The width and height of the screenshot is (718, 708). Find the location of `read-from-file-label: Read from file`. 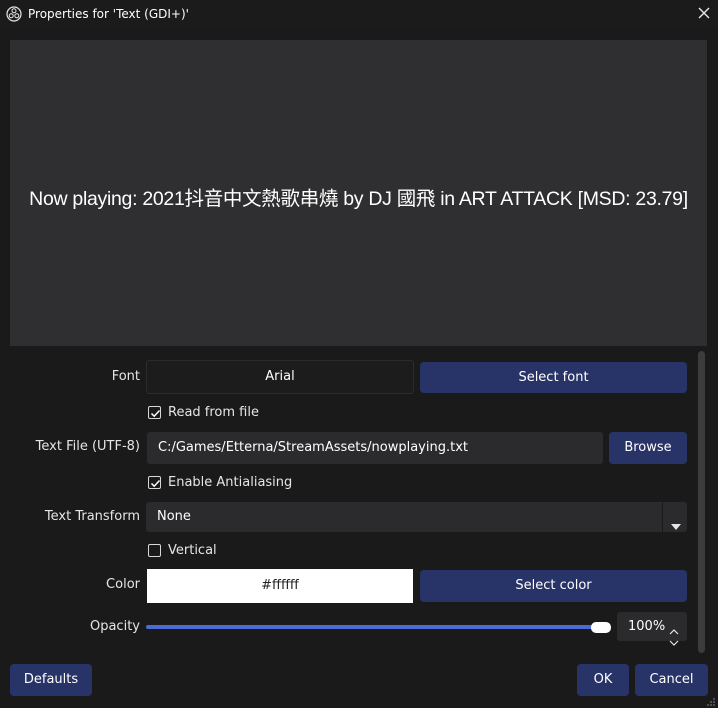

read-from-file-label: Read from file is located at coordinates (213, 412).